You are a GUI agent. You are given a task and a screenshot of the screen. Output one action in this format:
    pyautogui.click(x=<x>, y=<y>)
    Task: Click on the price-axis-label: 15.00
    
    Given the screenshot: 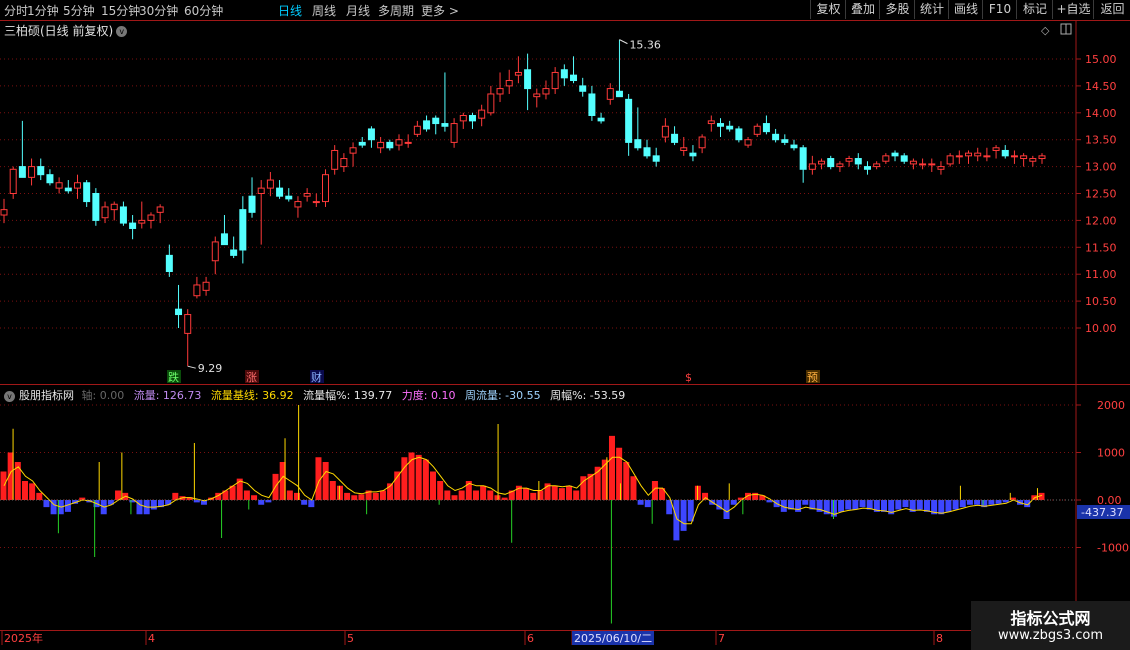 What is the action you would take?
    pyautogui.click(x=1101, y=59)
    